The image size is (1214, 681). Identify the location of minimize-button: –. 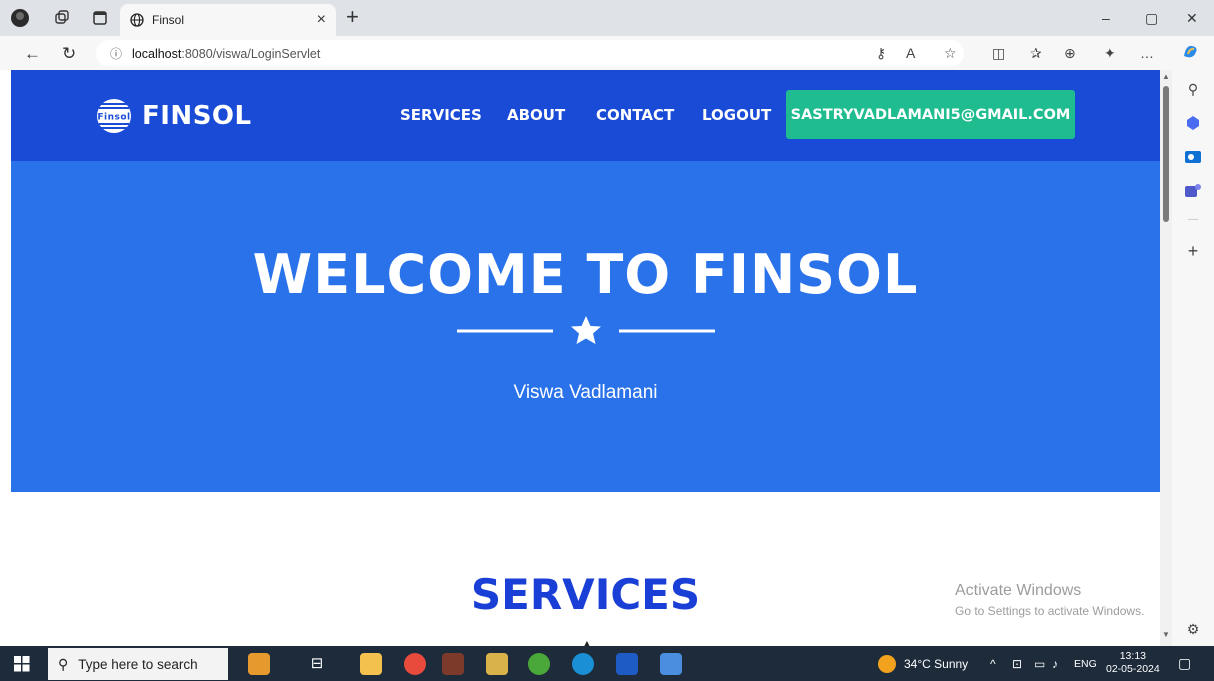
(1106, 18).